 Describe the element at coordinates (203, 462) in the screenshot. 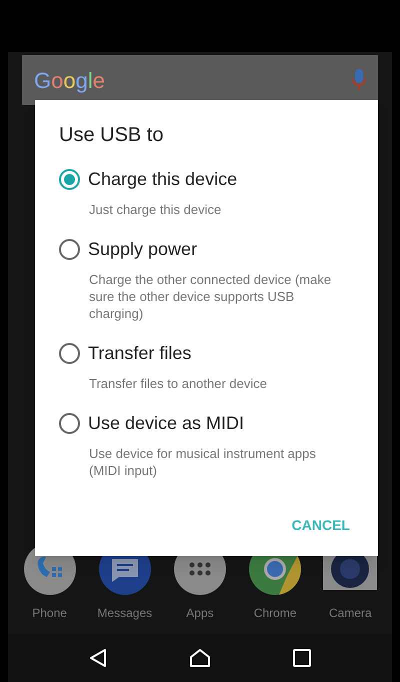

I see `option-description: Use device for musical instrument apps (MIDI input)` at that location.